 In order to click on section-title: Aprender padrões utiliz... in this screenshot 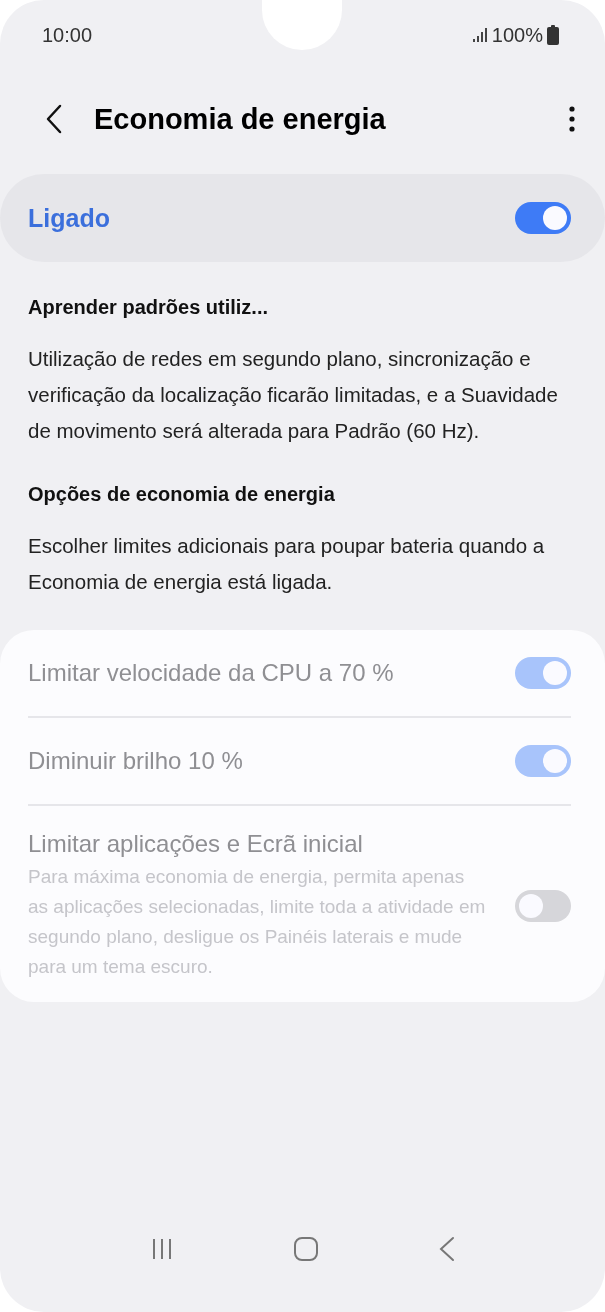, I will do `click(149, 307)`.